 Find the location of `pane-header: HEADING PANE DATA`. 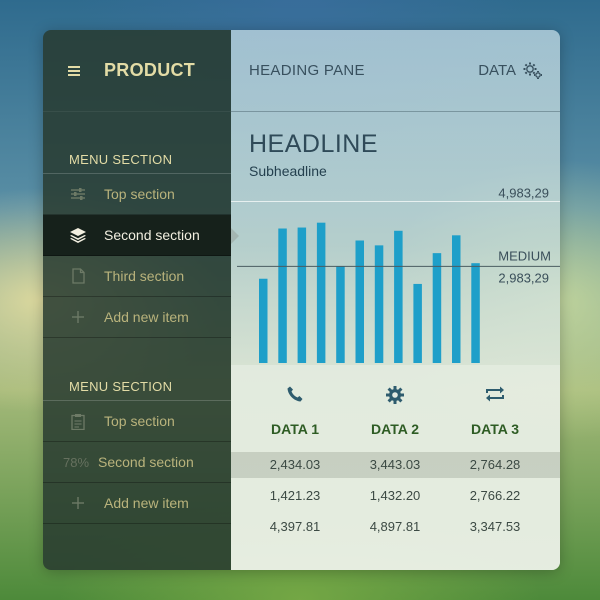

pane-header: HEADING PANE DATA is located at coordinates (395, 71).